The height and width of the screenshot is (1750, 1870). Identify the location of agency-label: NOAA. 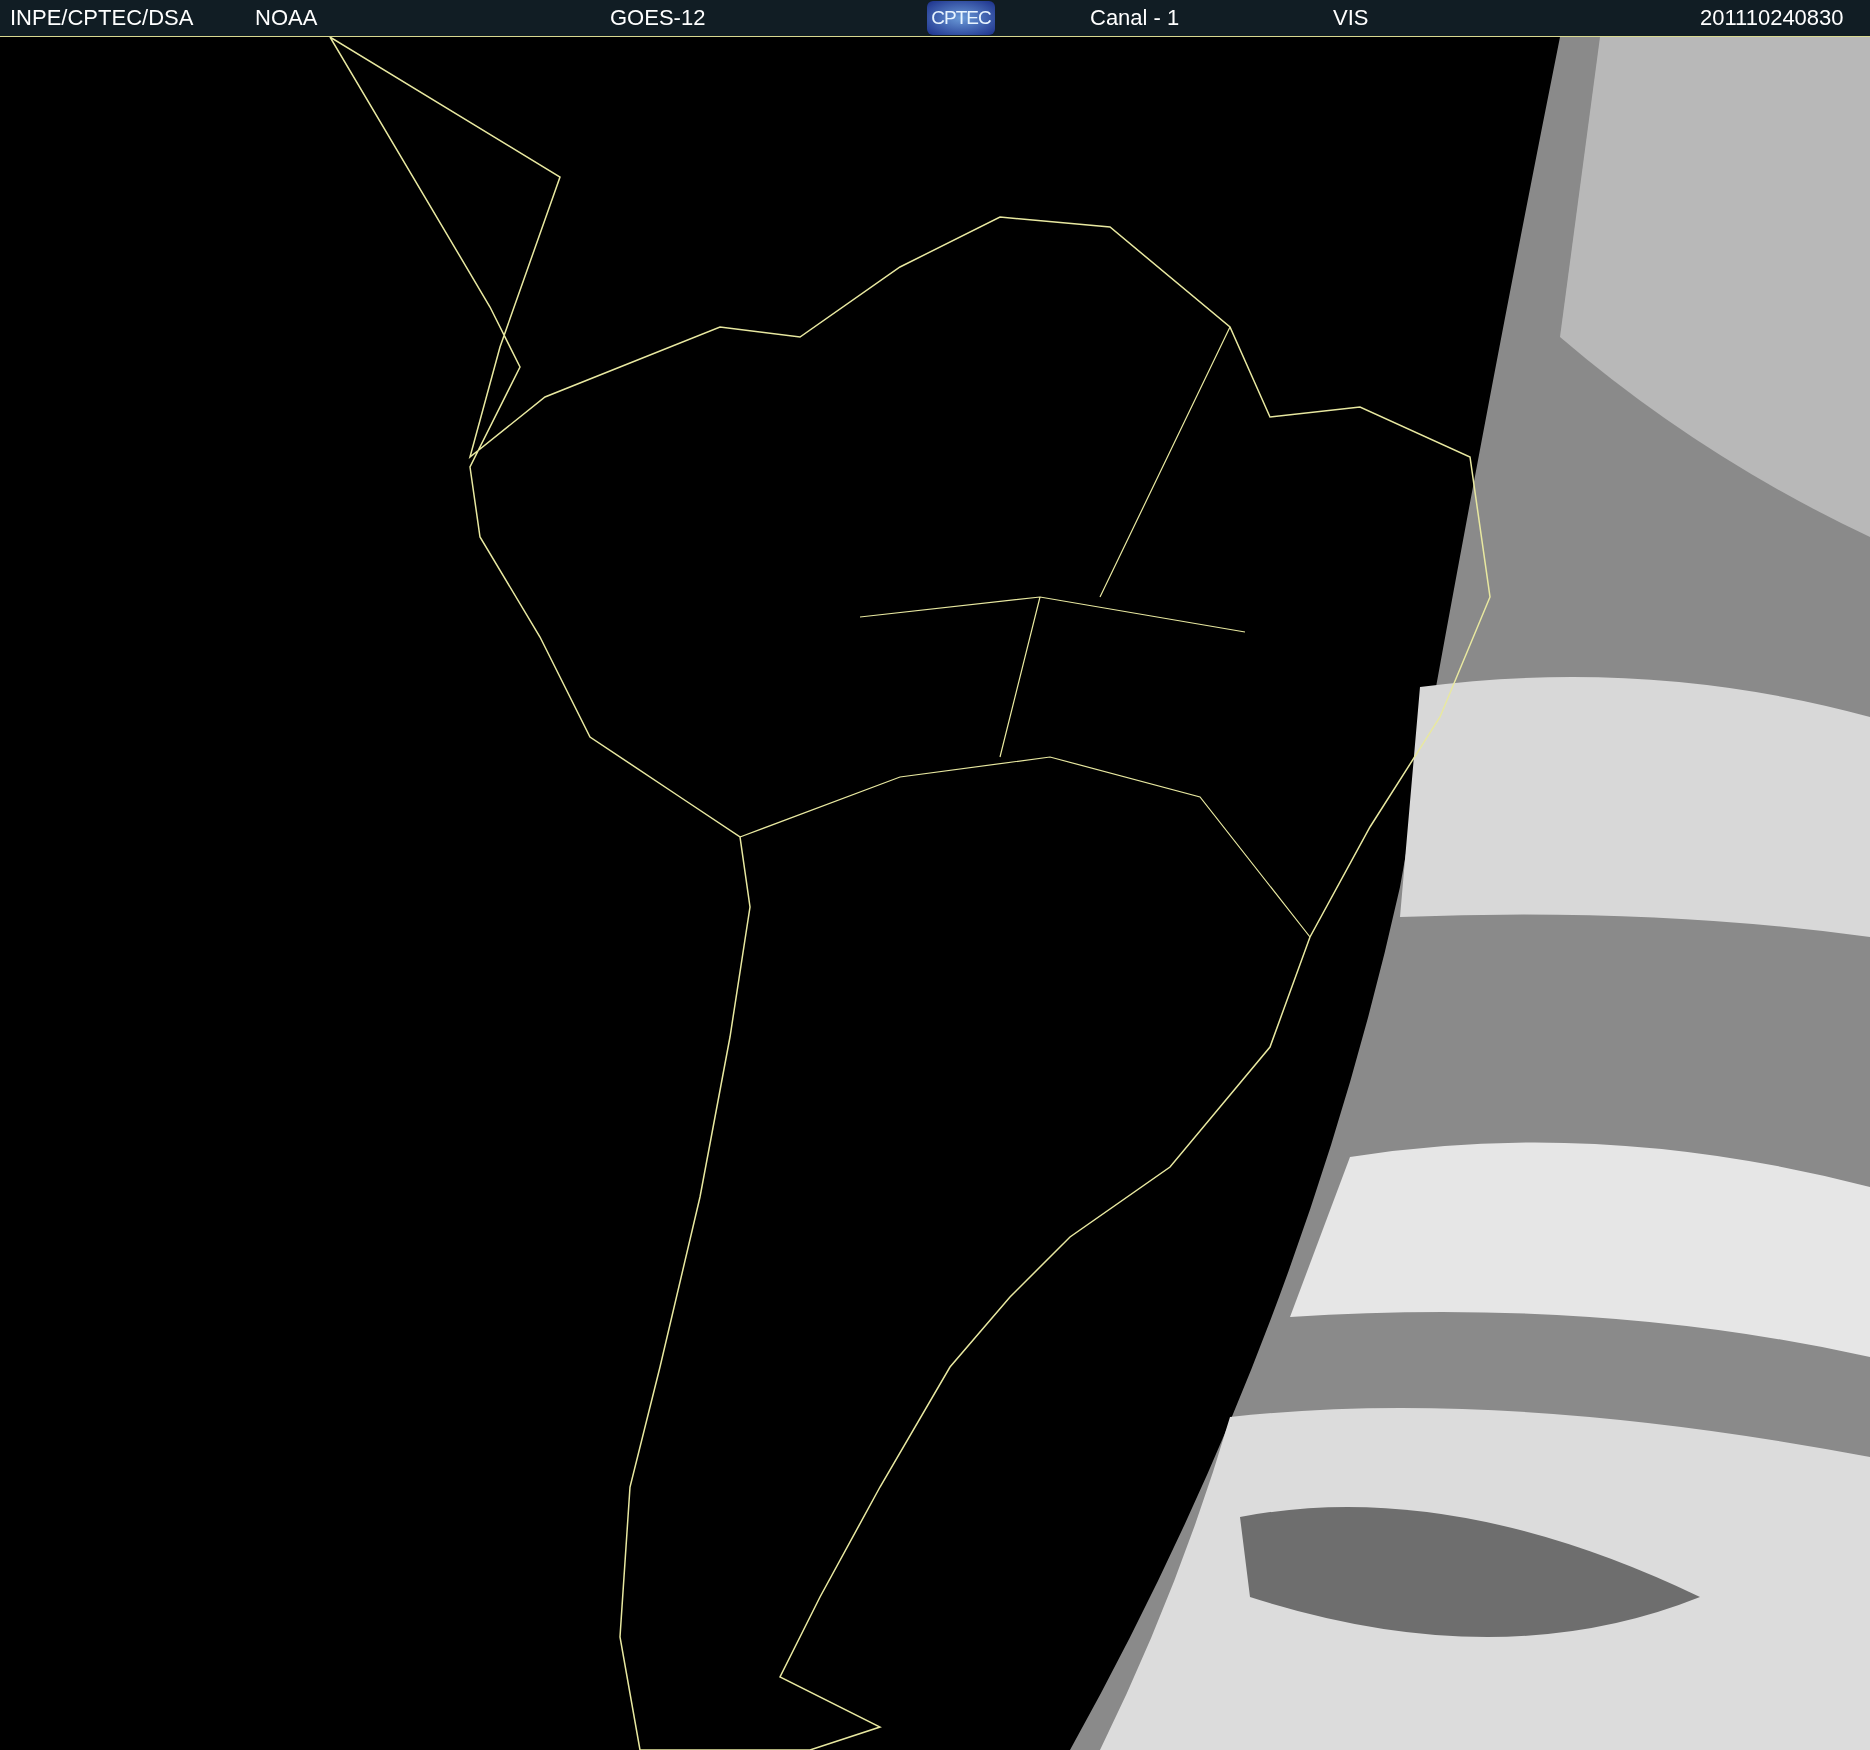
(287, 18).